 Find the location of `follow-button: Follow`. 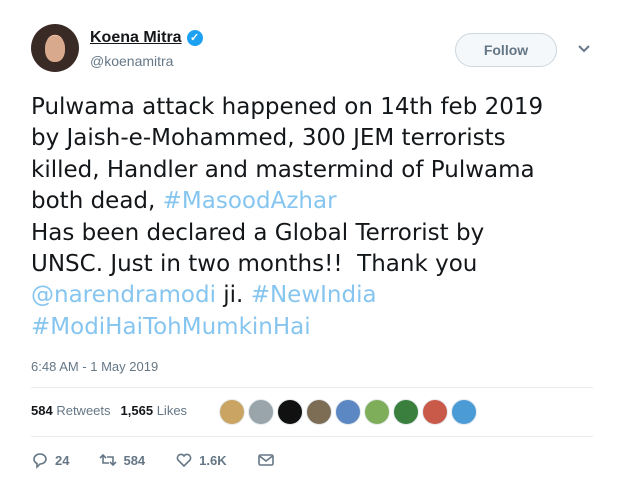

follow-button: Follow is located at coordinates (506, 50).